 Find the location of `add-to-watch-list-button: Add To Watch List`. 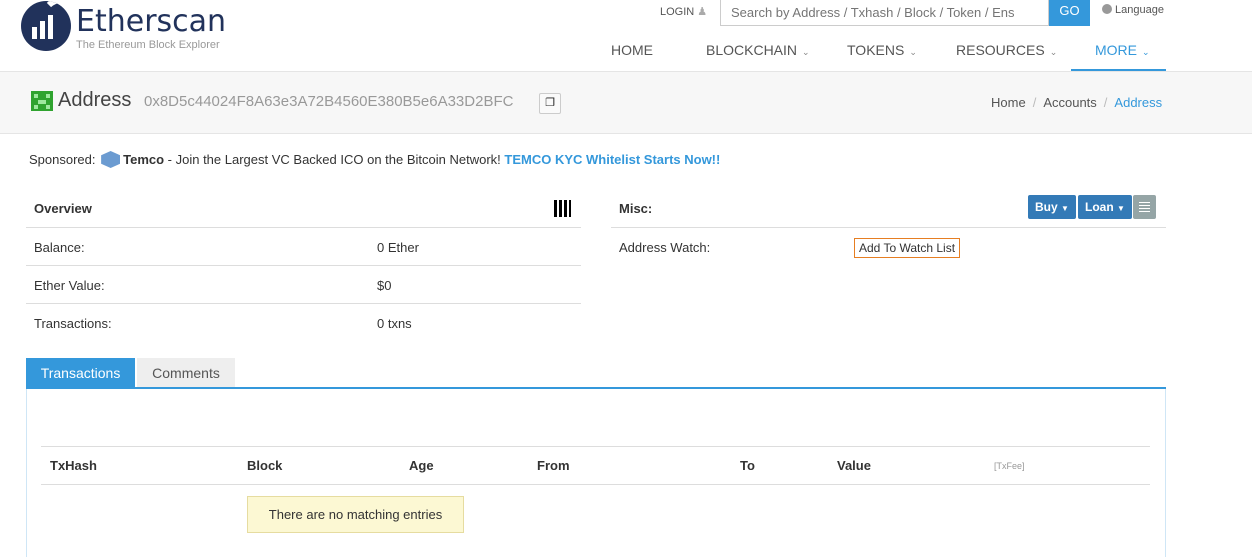

add-to-watch-list-button: Add To Watch List is located at coordinates (907, 248).